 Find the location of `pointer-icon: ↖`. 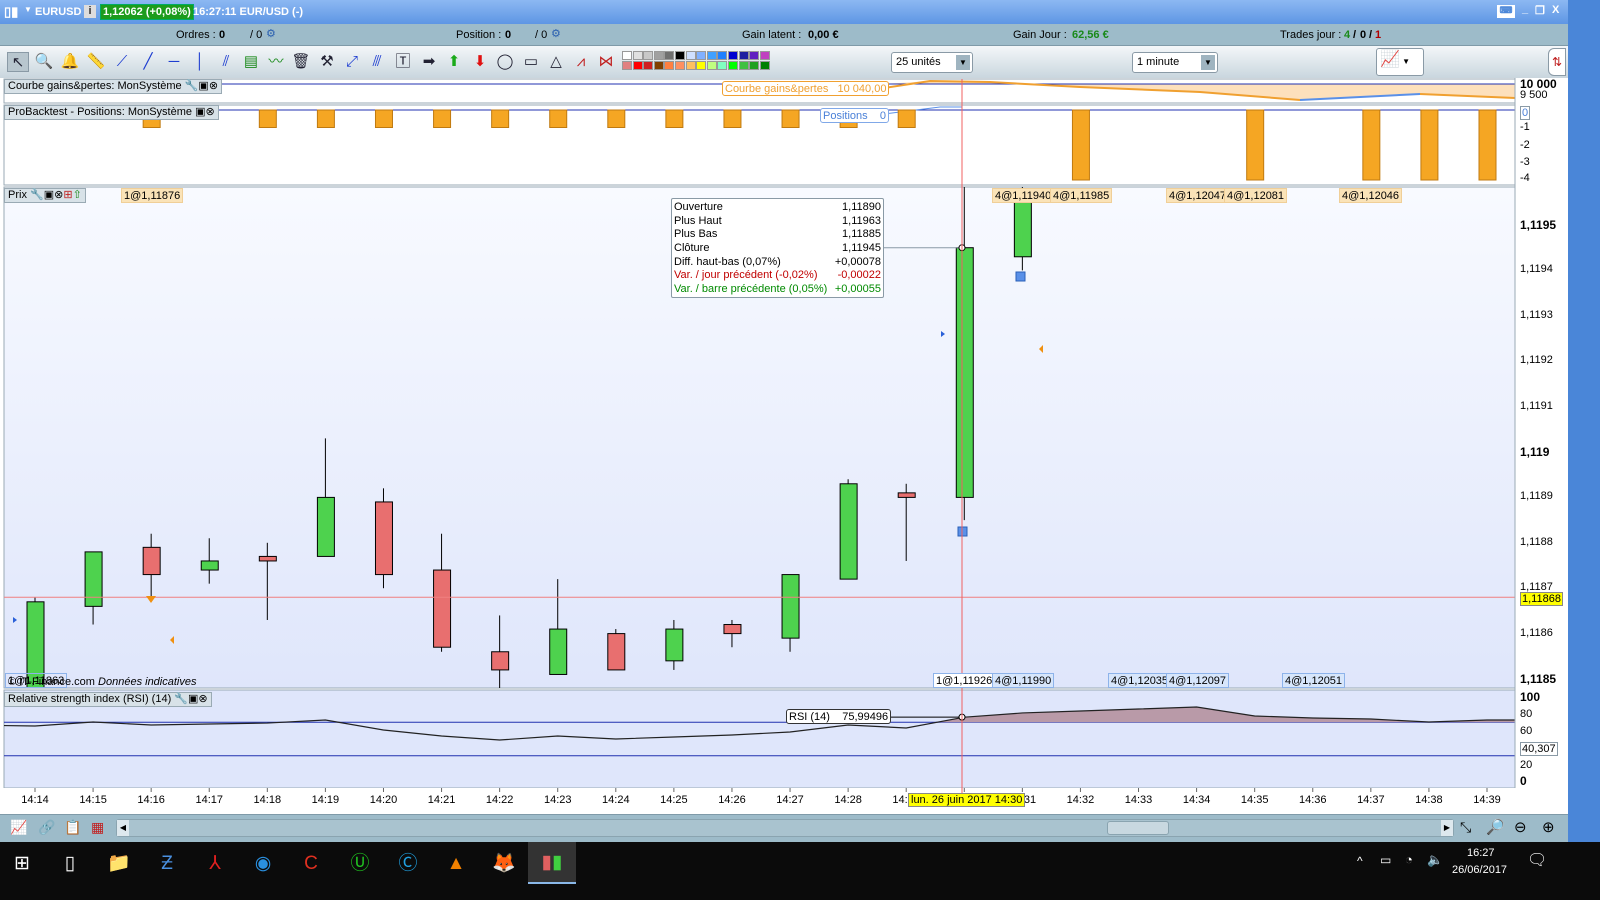

pointer-icon: ↖ is located at coordinates (18, 62).